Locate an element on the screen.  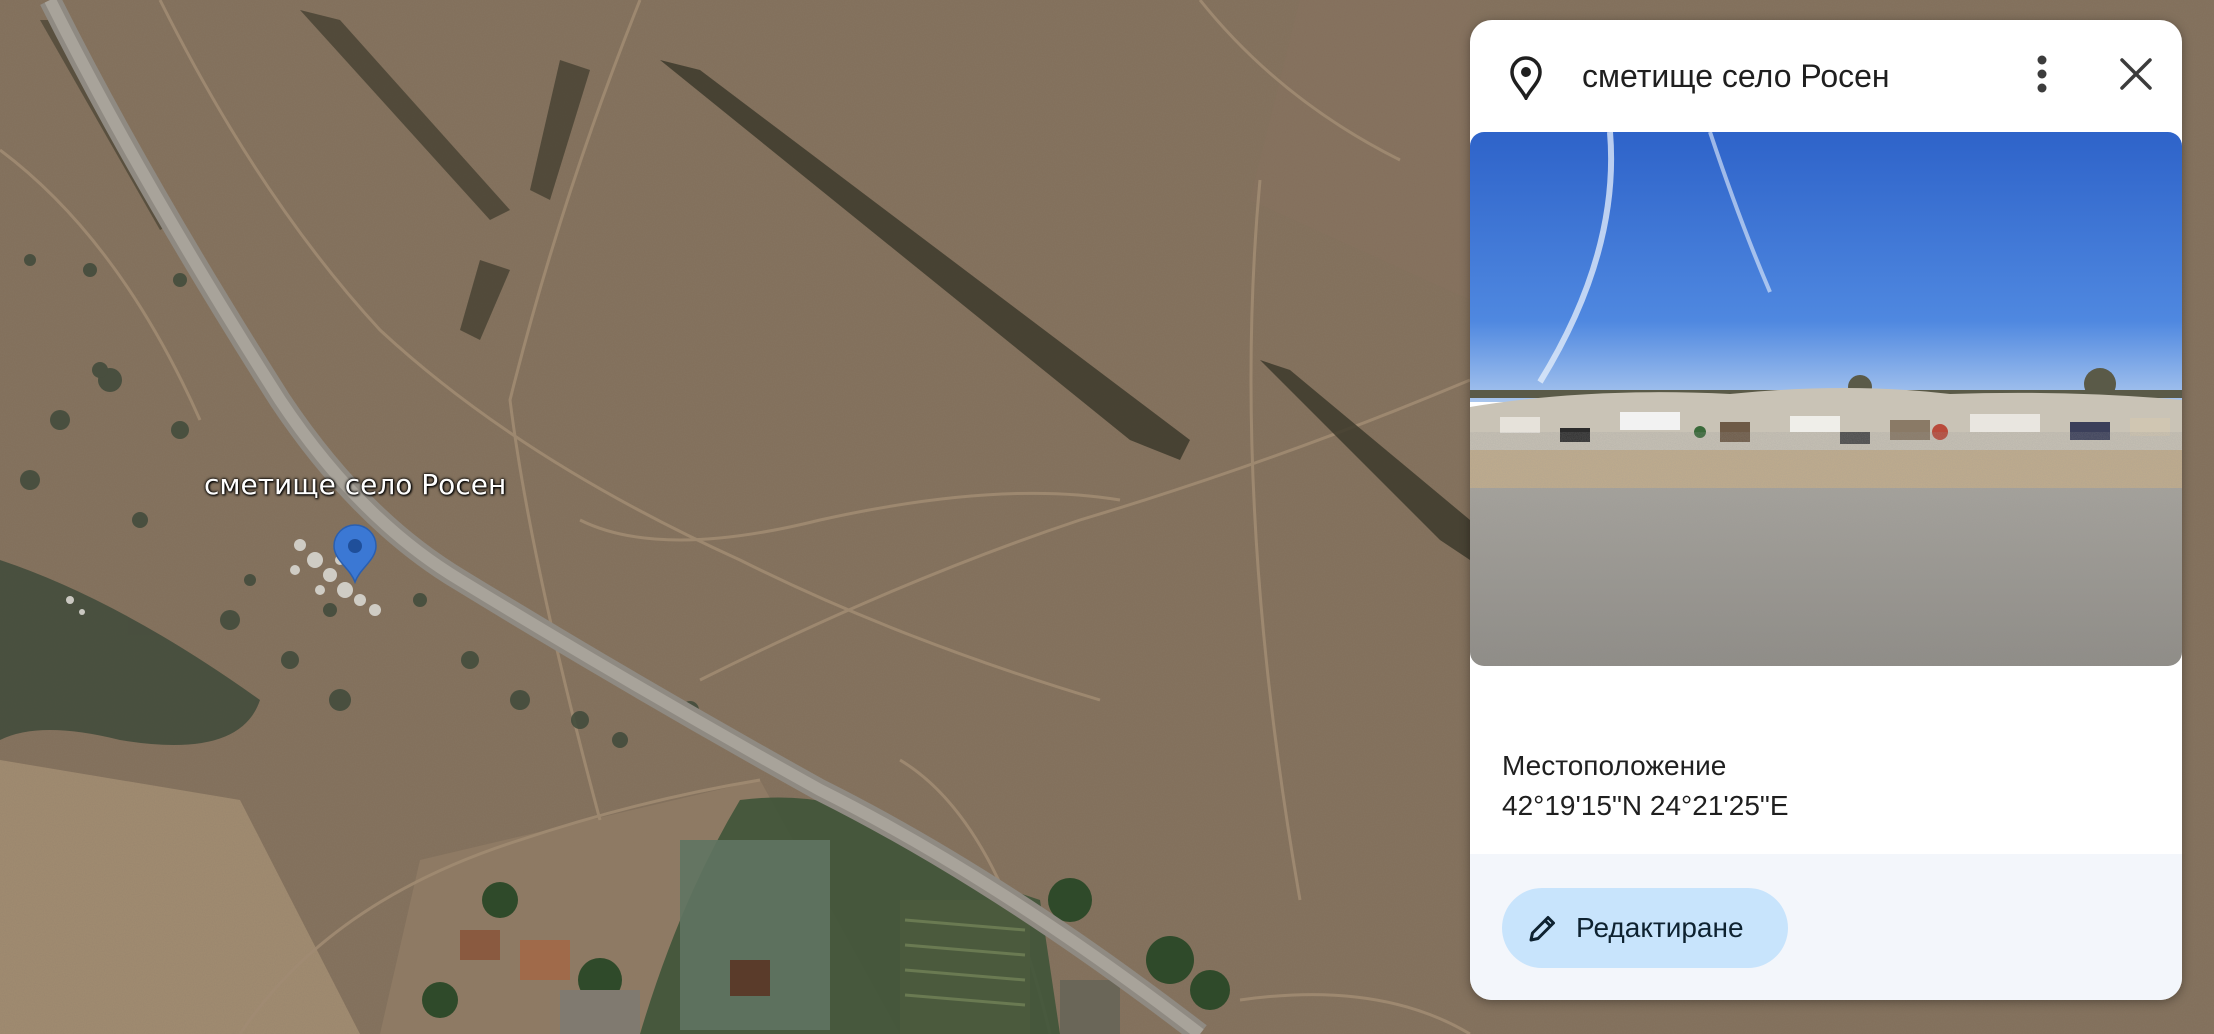
location-coordinates: 42°19'15"N 24°21'25"E is located at coordinates (1645, 805).